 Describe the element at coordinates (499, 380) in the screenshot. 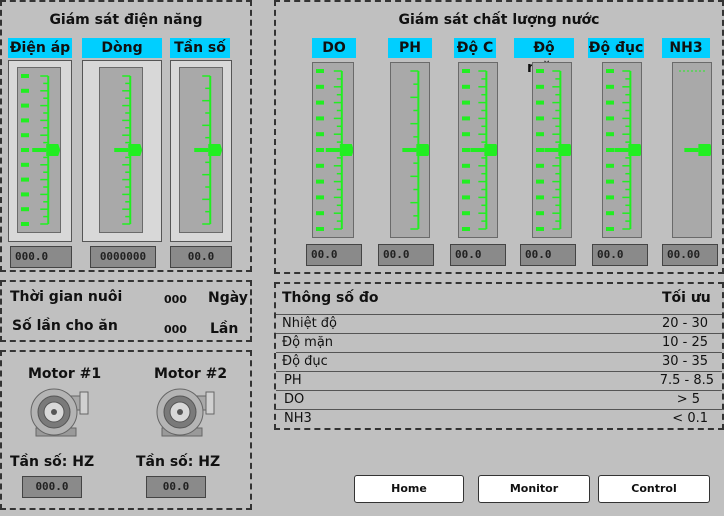

I see `table-row: PH 7.5 - 8.5` at that location.